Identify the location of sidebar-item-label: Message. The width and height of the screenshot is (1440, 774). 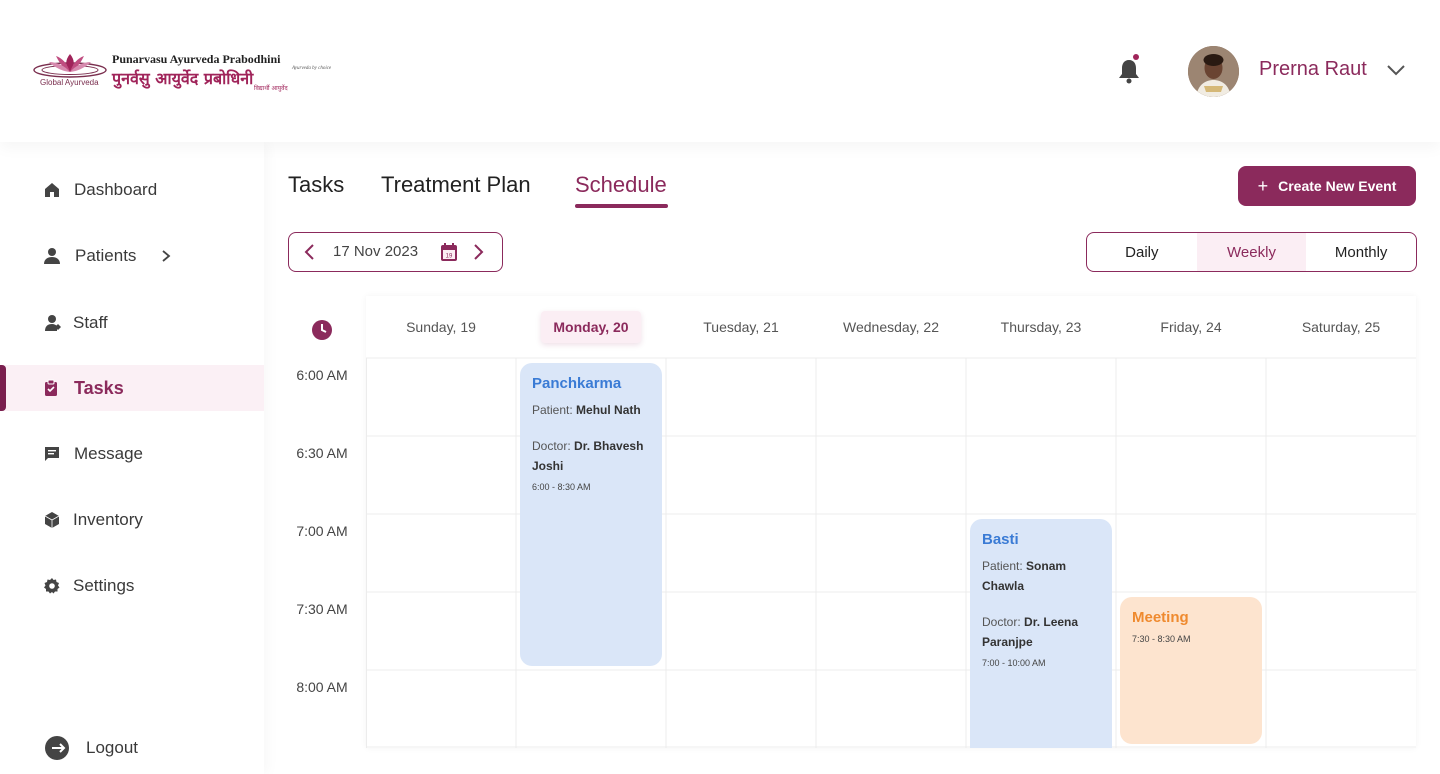
(108, 453).